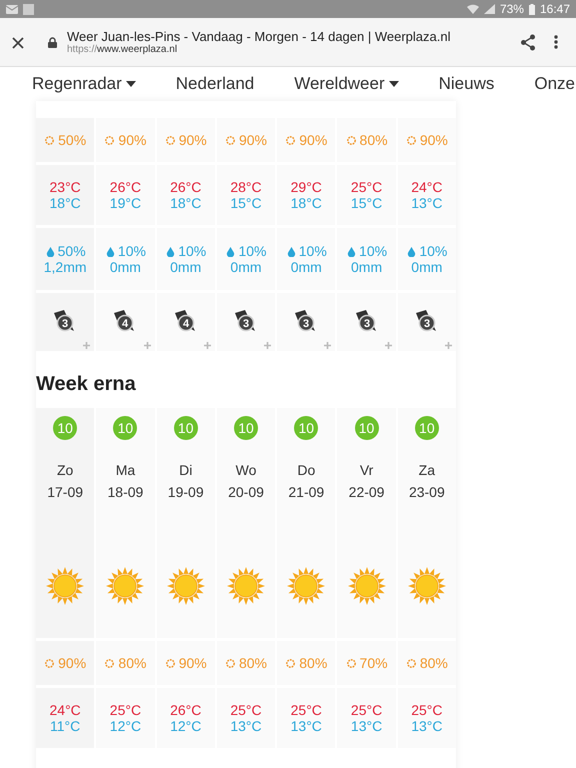 The width and height of the screenshot is (576, 768). Describe the element at coordinates (86, 384) in the screenshot. I see `section-heading: Week erna` at that location.